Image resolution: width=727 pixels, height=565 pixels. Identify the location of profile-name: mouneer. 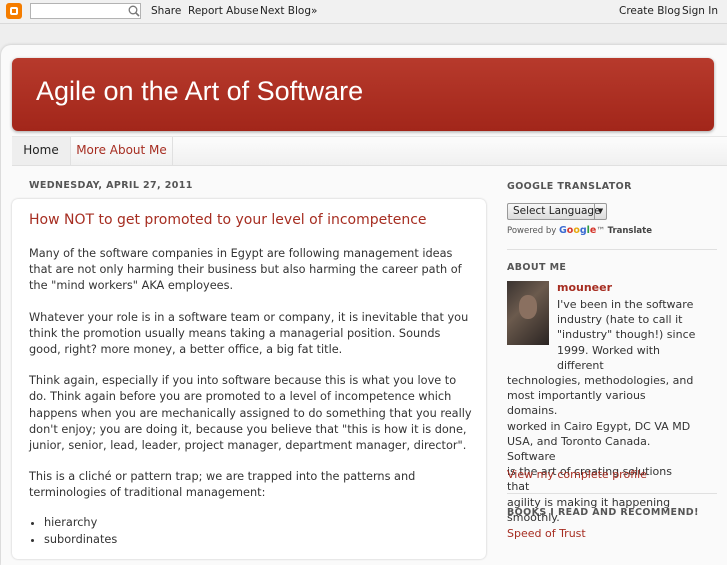
(584, 287).